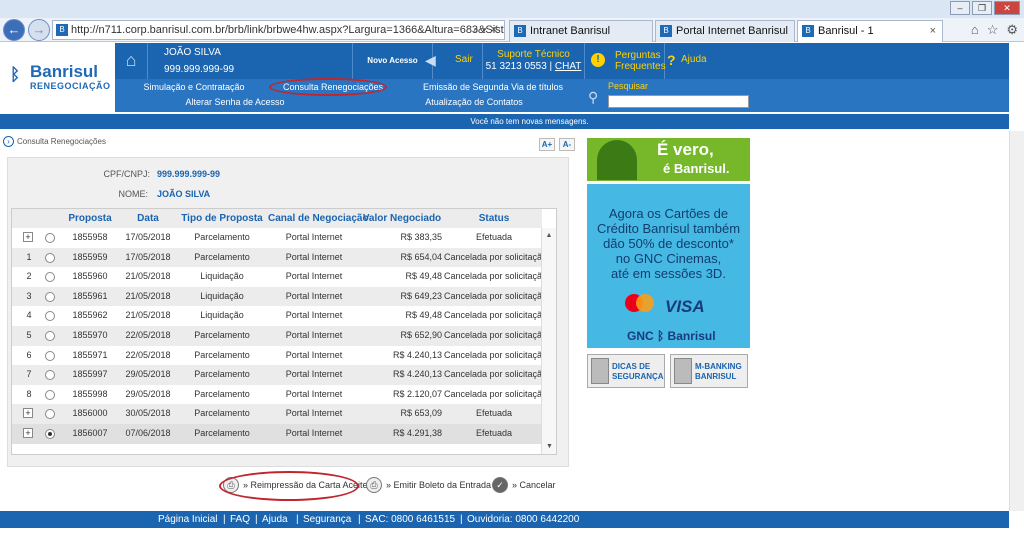 The image size is (1024, 533). Describe the element at coordinates (1016, 321) in the screenshot. I see `page-scrollbar` at that location.